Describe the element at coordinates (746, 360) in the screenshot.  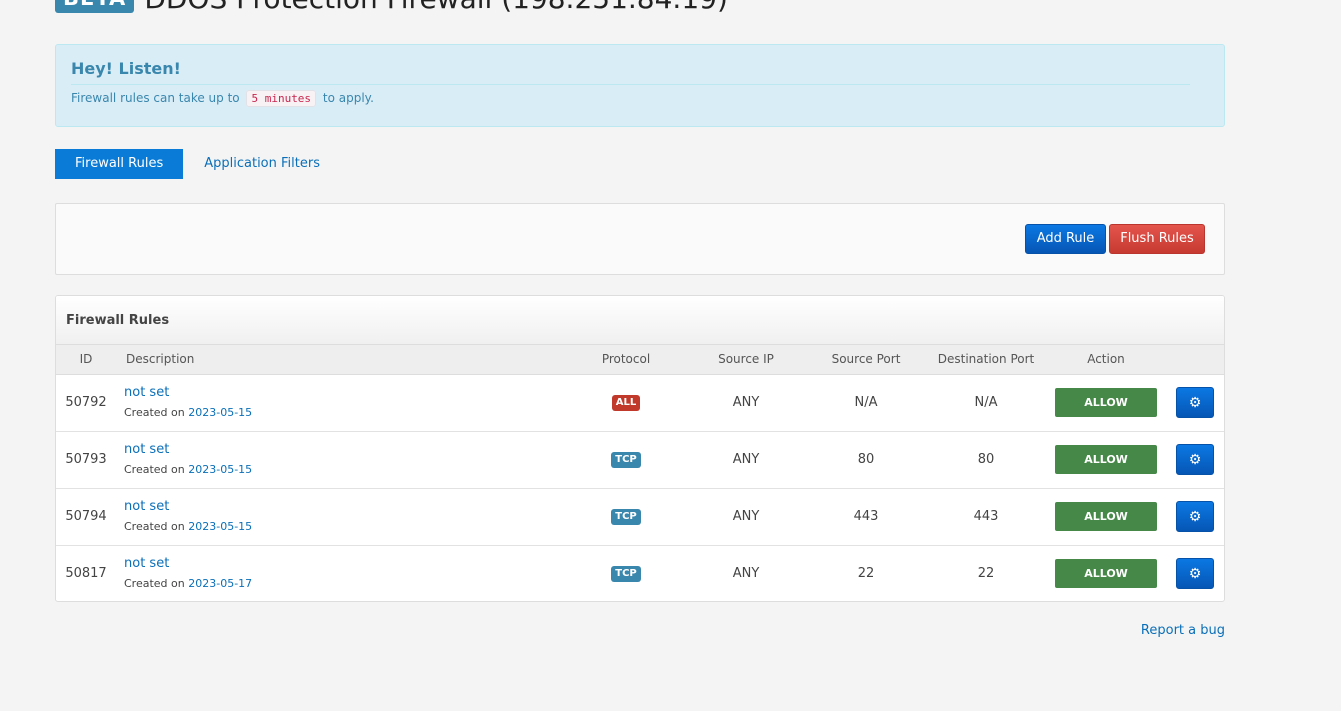
I see `col-source-ip: Source IP` at that location.